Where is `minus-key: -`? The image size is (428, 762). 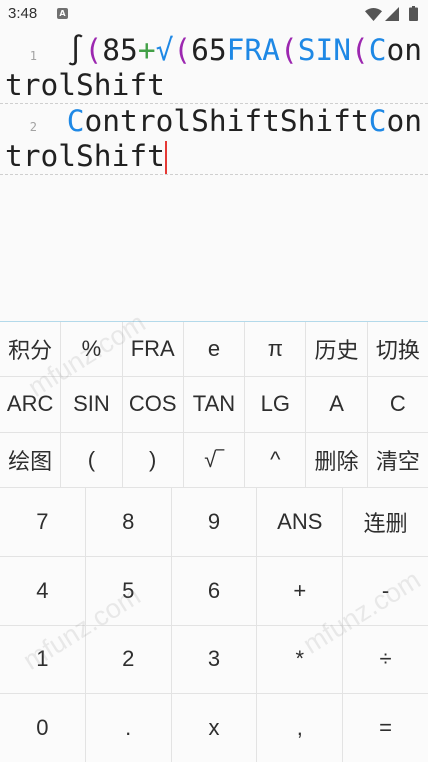 minus-key: - is located at coordinates (385, 590).